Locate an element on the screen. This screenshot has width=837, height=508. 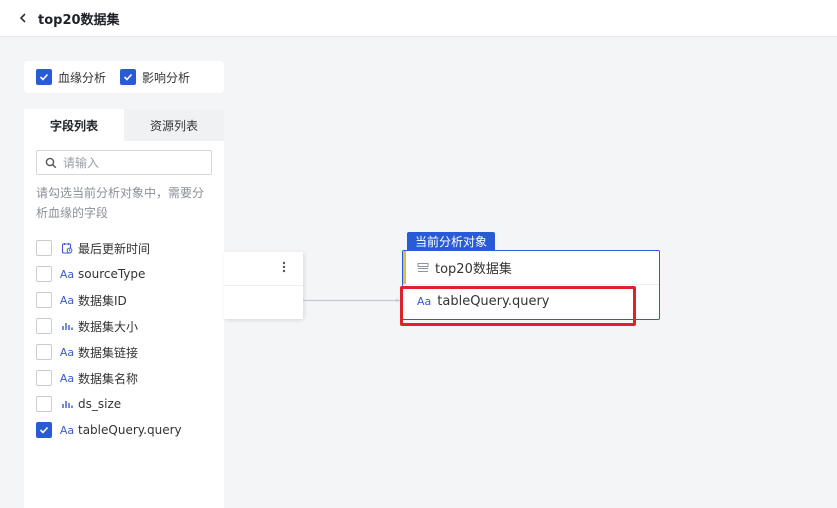
node-title: top20数据集 is located at coordinates (473, 269).